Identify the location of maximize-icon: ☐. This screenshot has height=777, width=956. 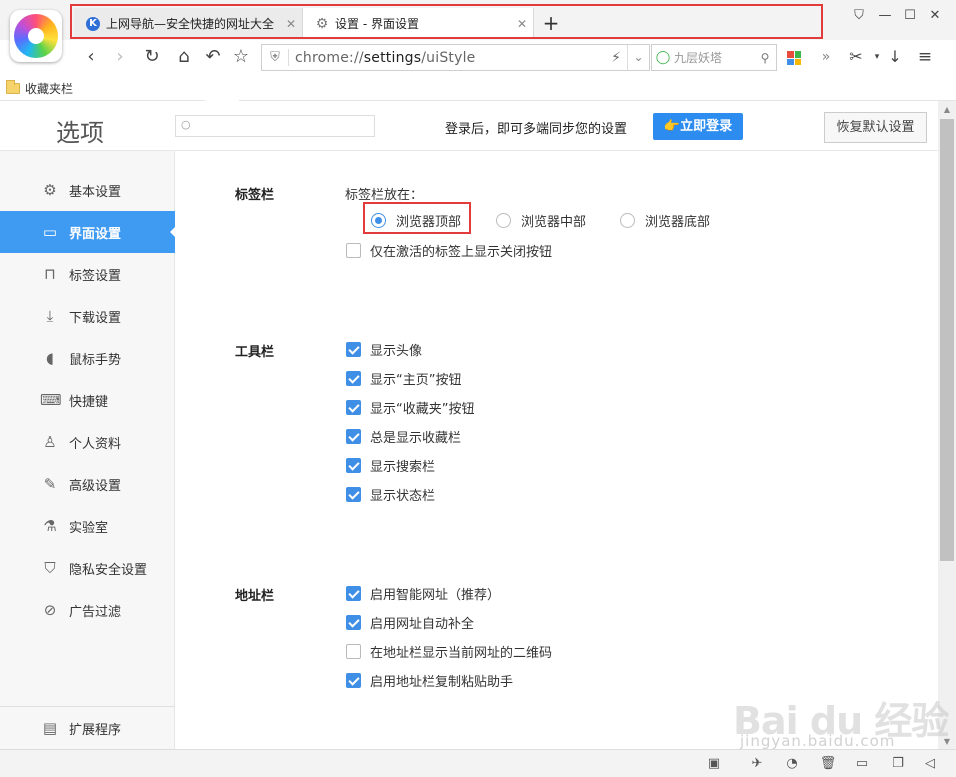
(910, 16).